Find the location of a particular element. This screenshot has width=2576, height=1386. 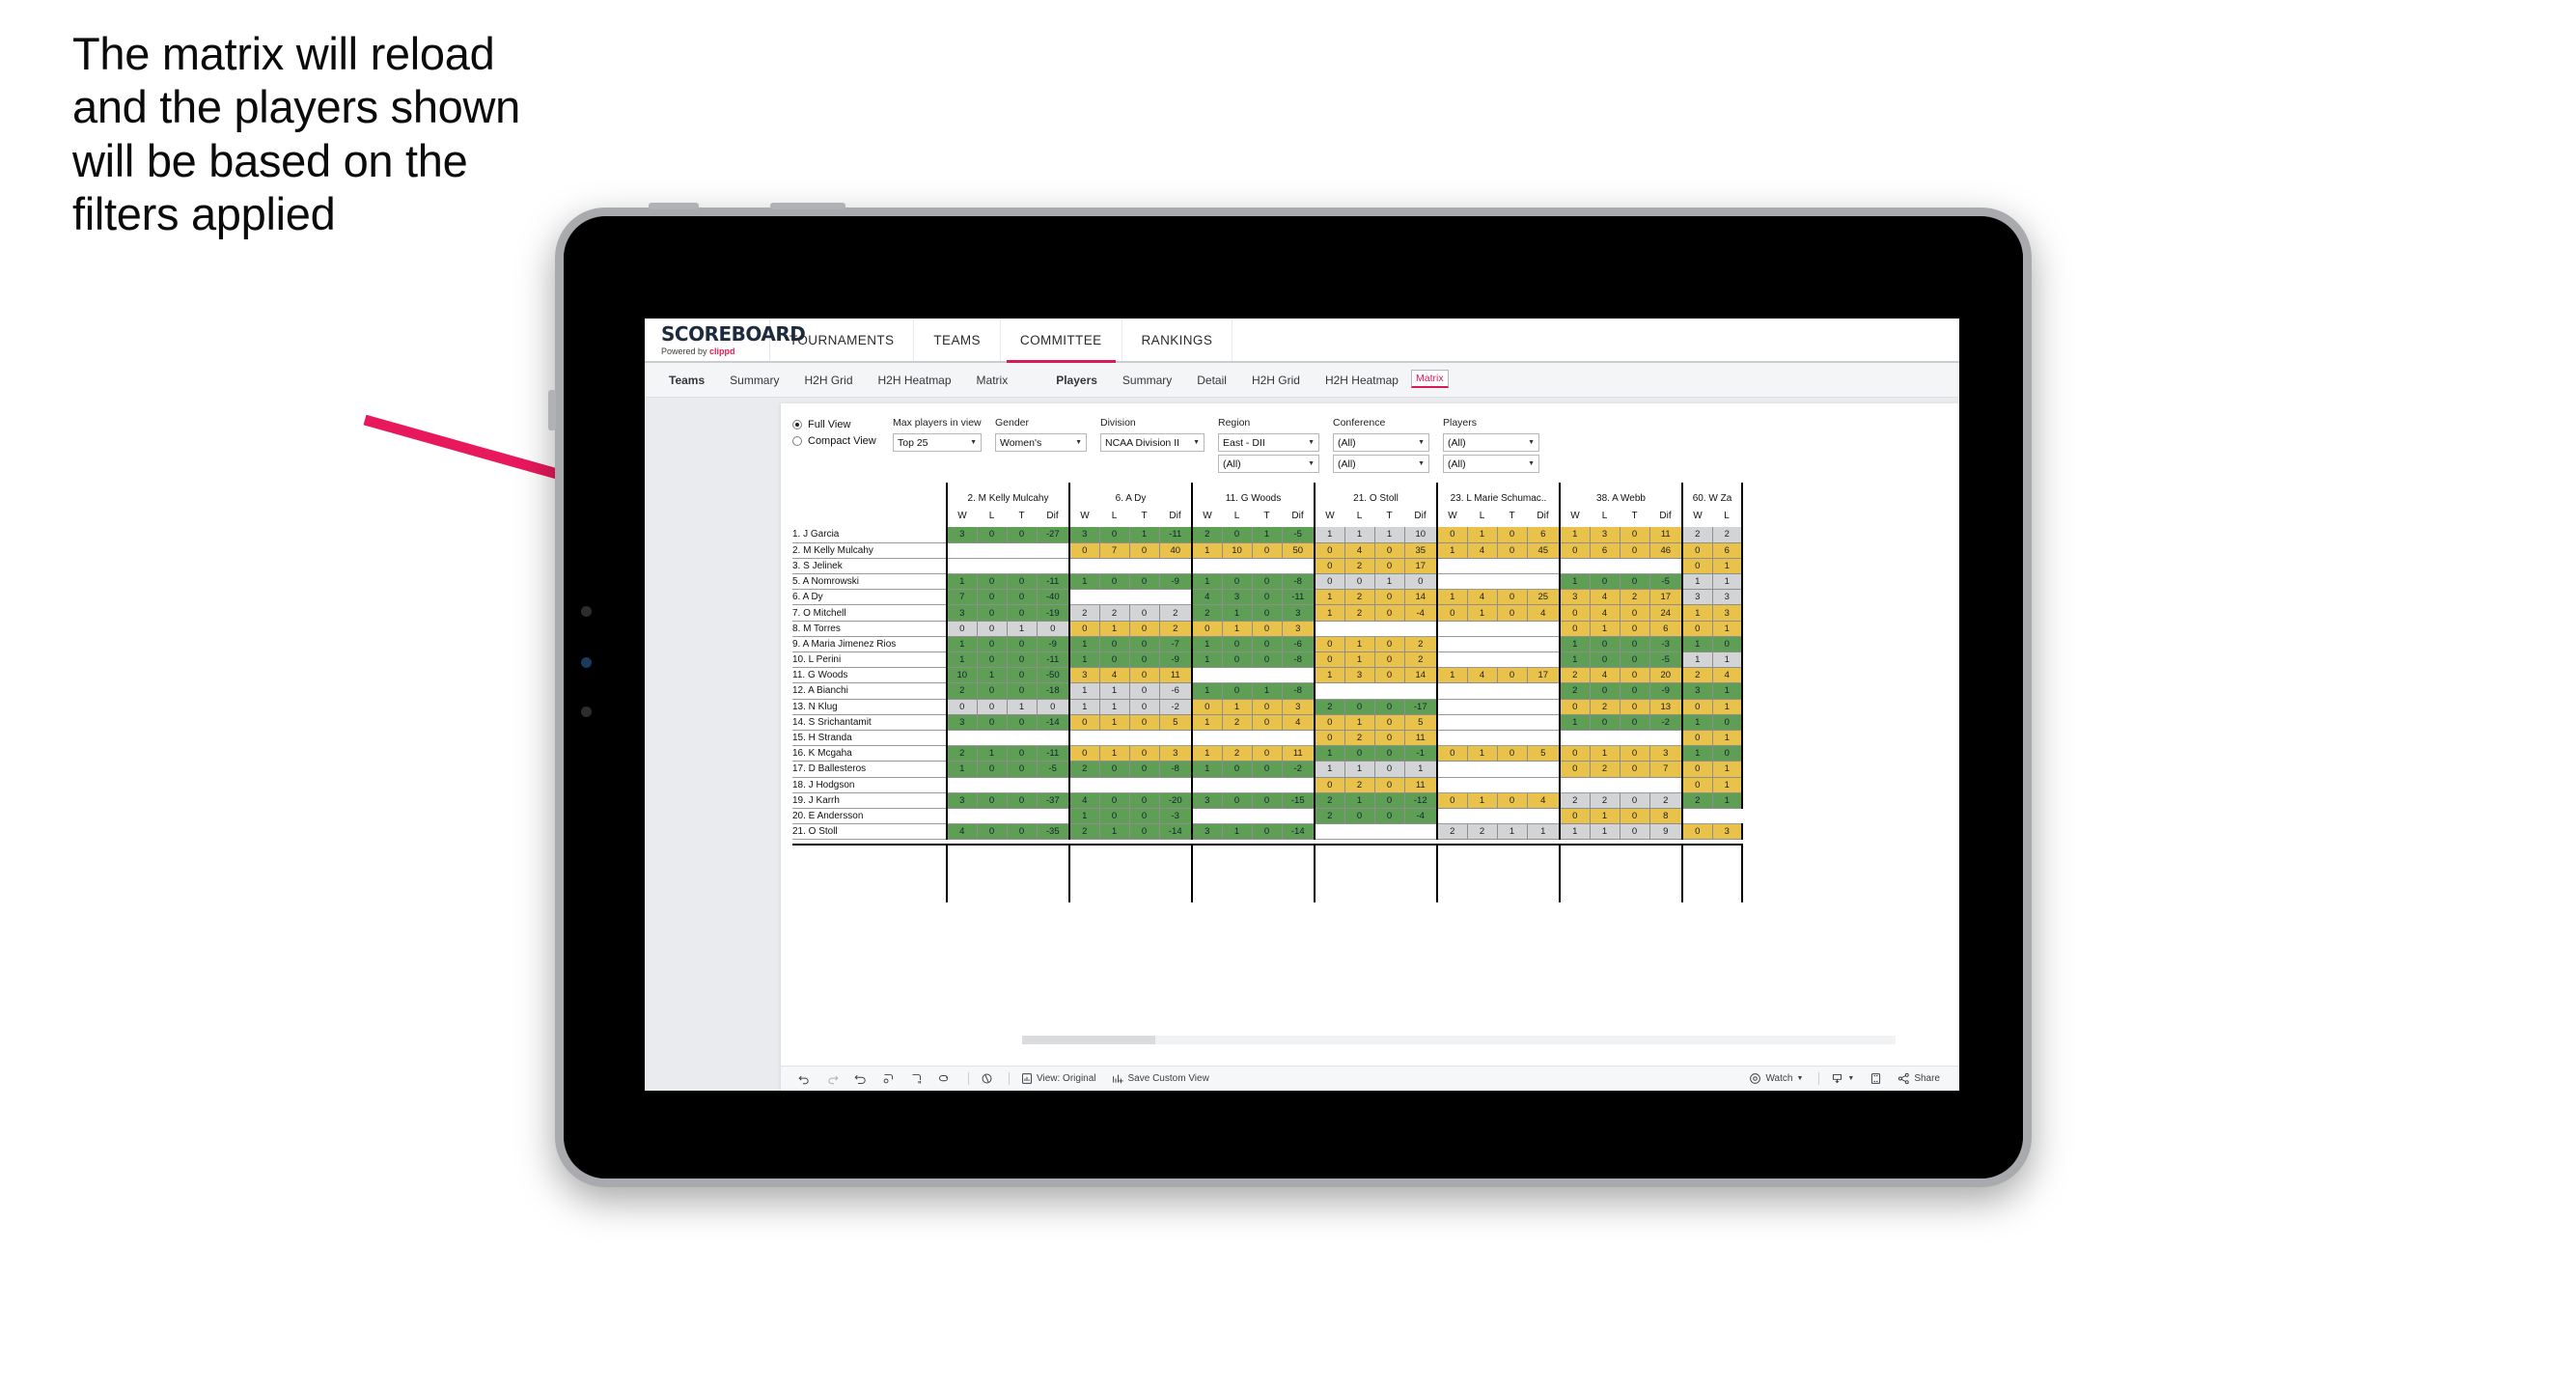

subnav-item-summary: Summary is located at coordinates (1147, 380).